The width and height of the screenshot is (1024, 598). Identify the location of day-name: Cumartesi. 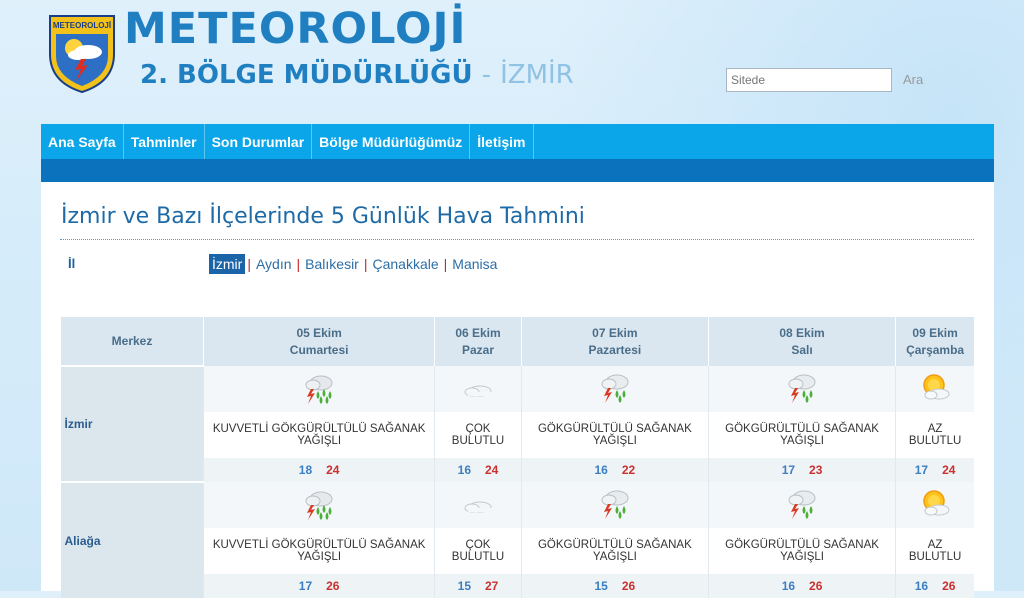
(319, 349).